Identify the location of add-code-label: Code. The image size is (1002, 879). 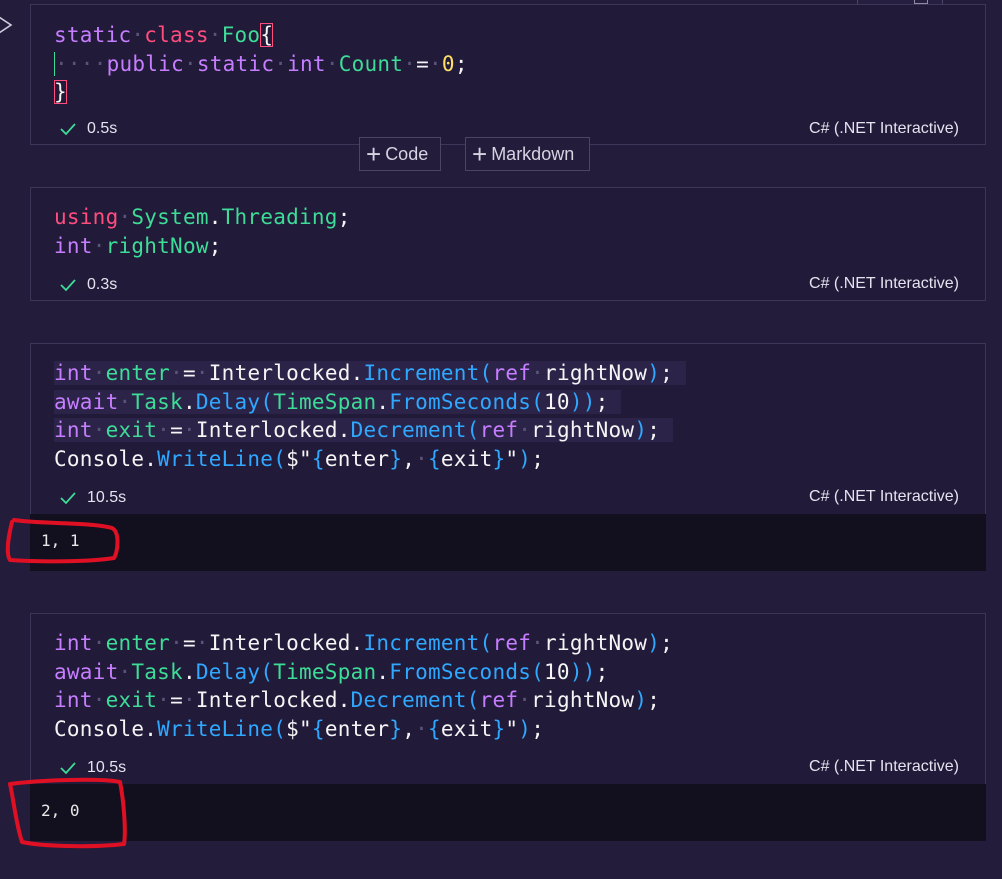
(407, 153).